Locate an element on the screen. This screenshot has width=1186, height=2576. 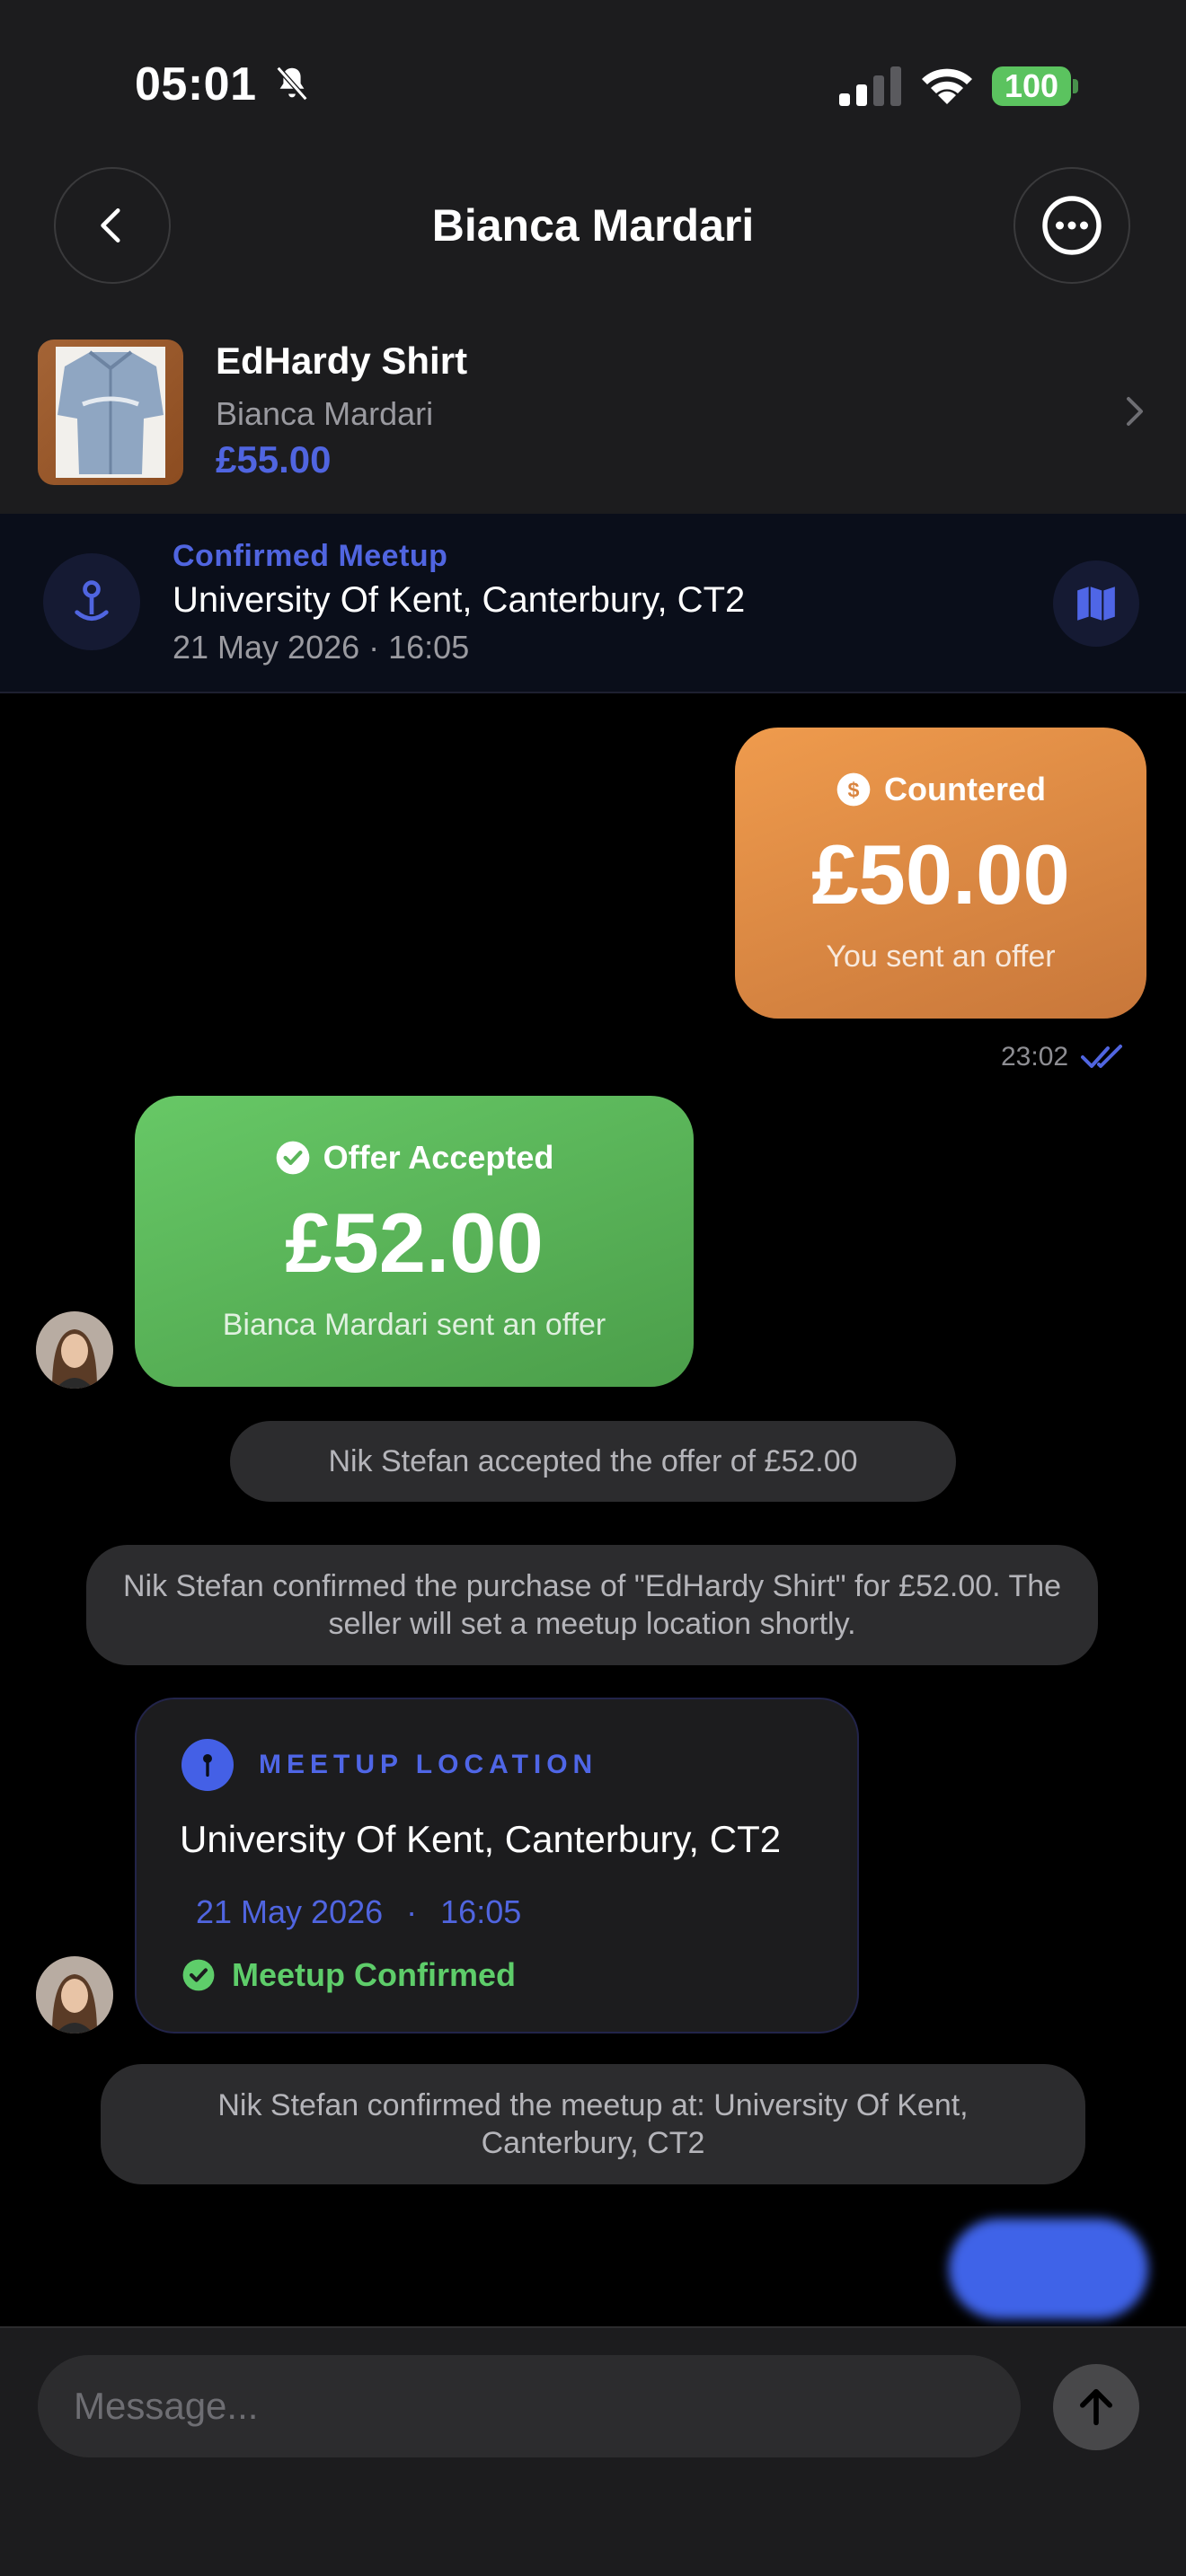
composer is located at coordinates (593, 2451).